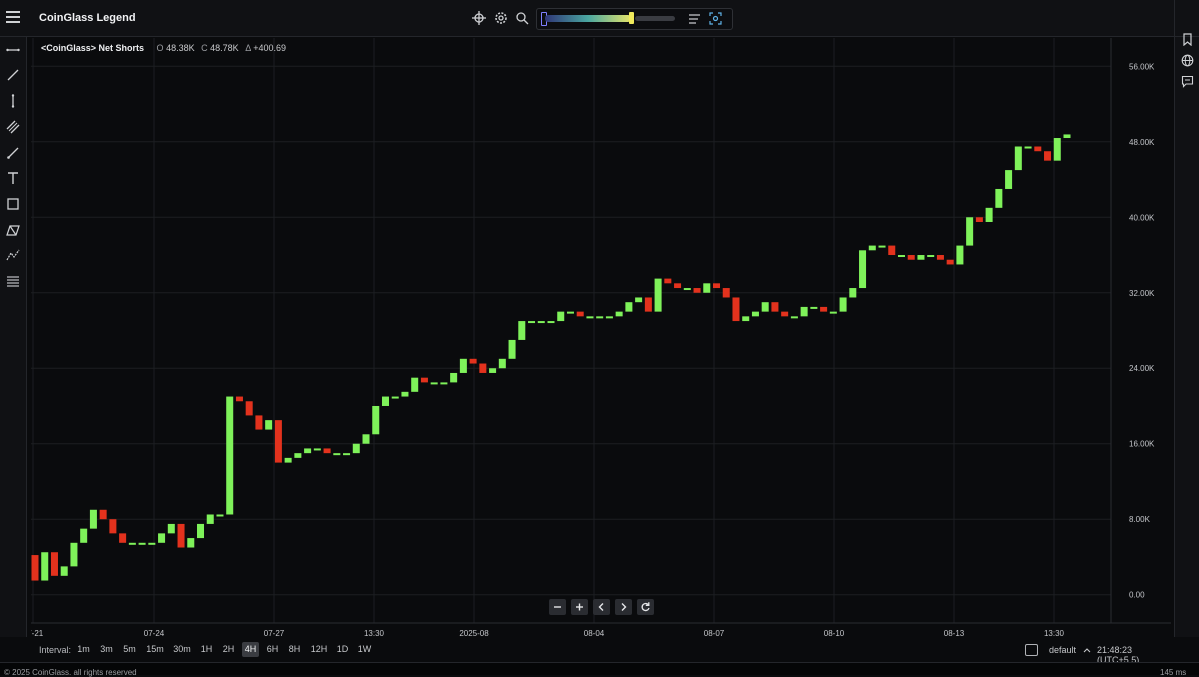 The height and width of the screenshot is (677, 1199). I want to click on scroll-left-button, so click(601, 607).